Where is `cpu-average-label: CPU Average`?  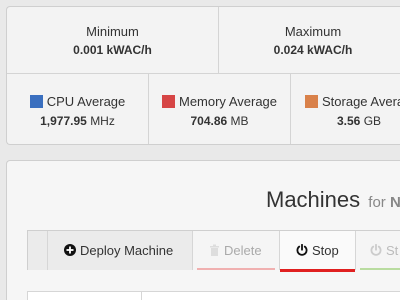
cpu-average-label: CPU Average is located at coordinates (77, 101).